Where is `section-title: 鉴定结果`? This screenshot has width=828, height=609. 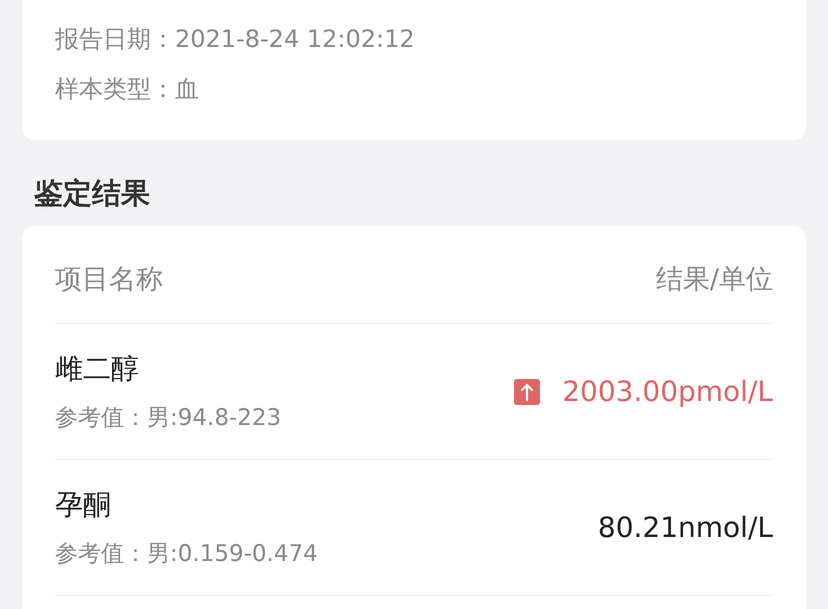 section-title: 鉴定结果 is located at coordinates (92, 193).